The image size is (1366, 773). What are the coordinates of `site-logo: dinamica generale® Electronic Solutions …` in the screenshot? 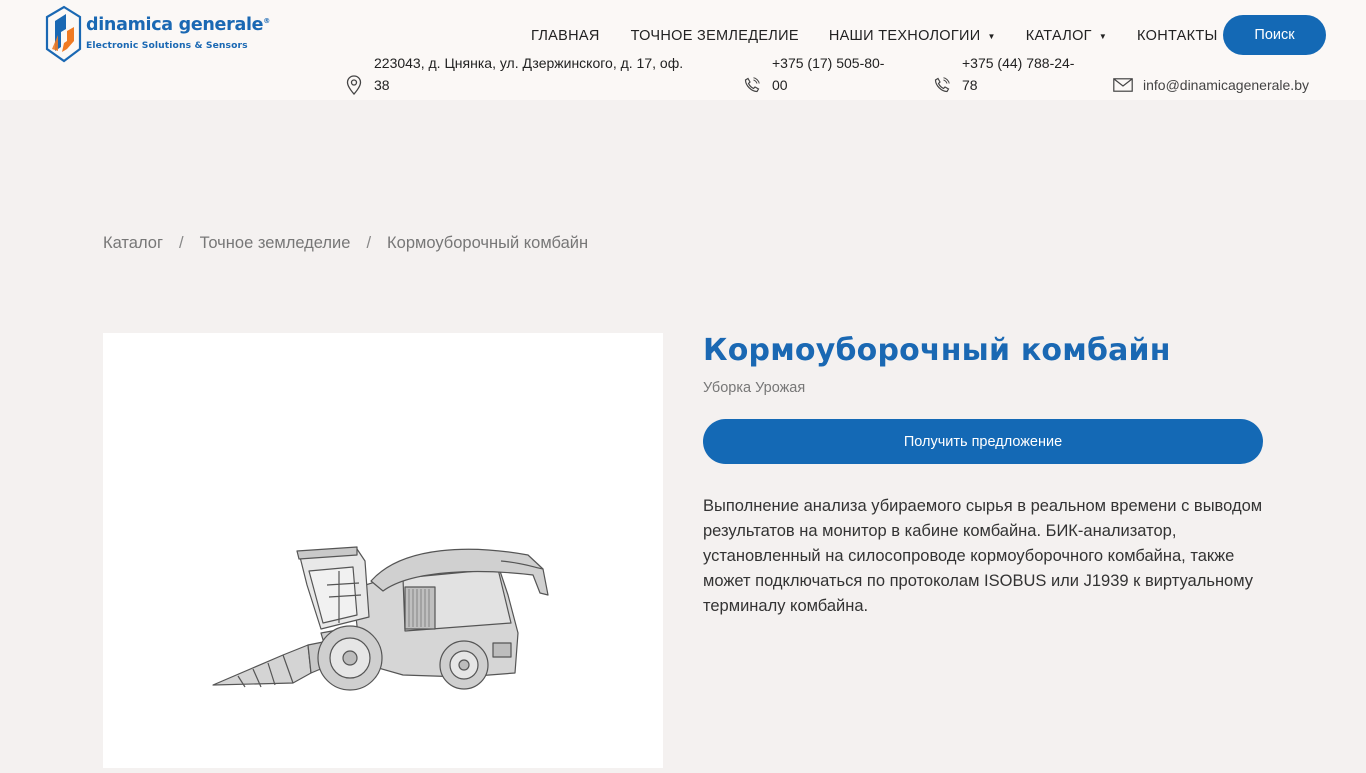 It's located at (157, 34).